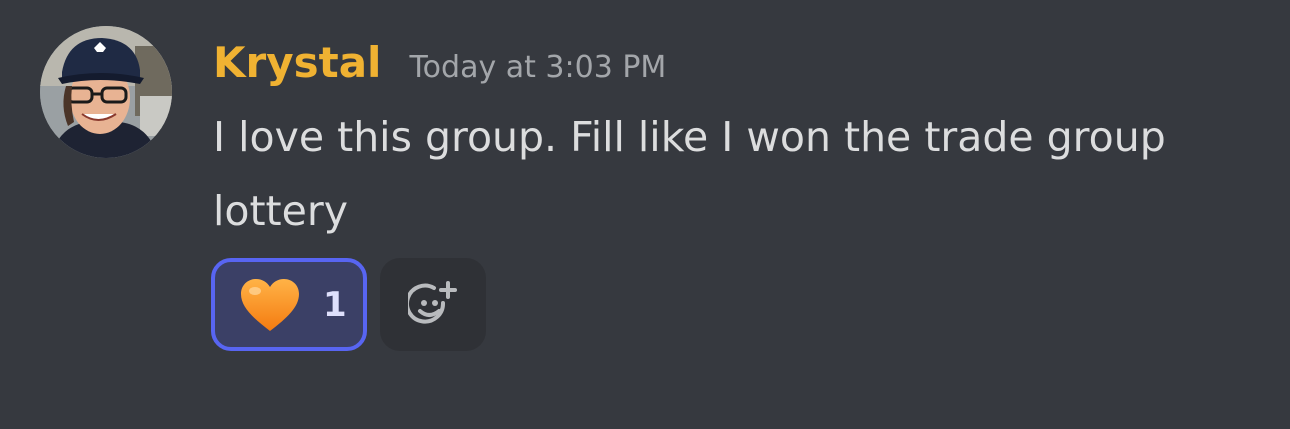 The image size is (1290, 429). I want to click on avatar-photo, so click(106, 92).